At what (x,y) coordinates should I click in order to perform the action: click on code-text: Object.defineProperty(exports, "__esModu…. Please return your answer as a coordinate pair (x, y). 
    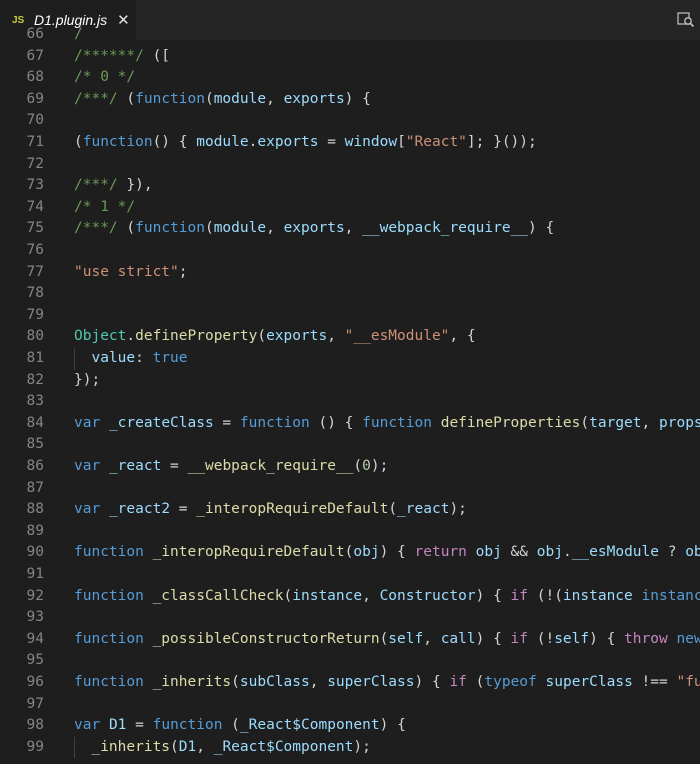
    Looking at the image, I should click on (275, 337).